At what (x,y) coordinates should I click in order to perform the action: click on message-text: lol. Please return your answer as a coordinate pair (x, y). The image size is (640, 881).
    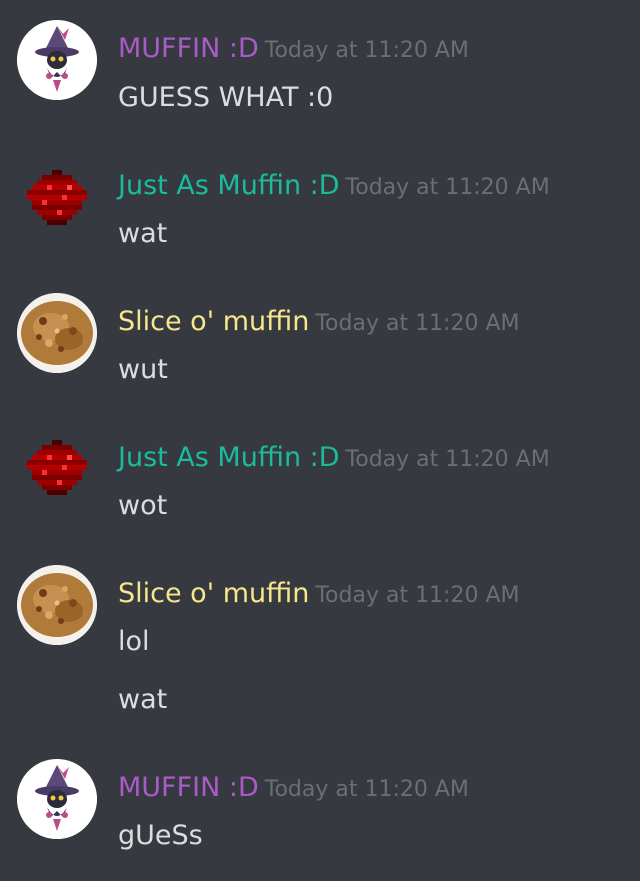
    Looking at the image, I should click on (134, 641).